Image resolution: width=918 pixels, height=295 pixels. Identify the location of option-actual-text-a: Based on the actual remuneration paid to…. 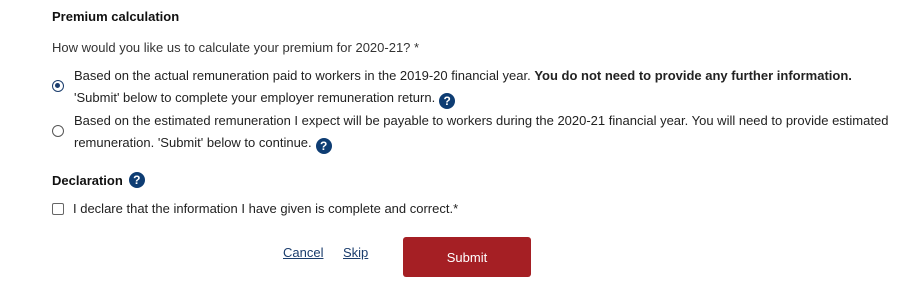
(304, 75).